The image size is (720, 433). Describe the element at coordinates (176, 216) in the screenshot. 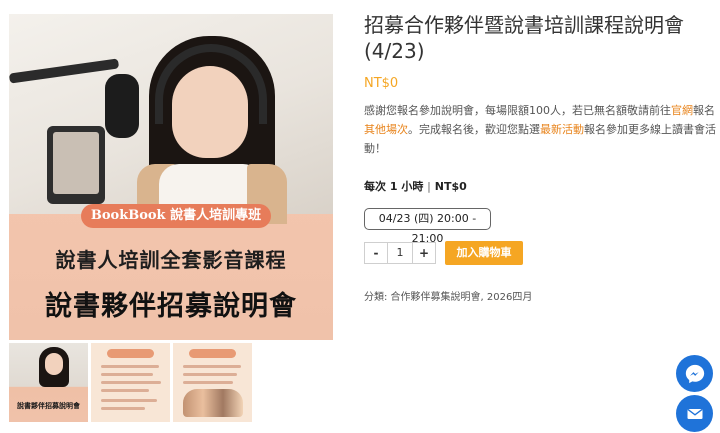

I see `image-badge: BookBook 說書人培訓專班` at that location.